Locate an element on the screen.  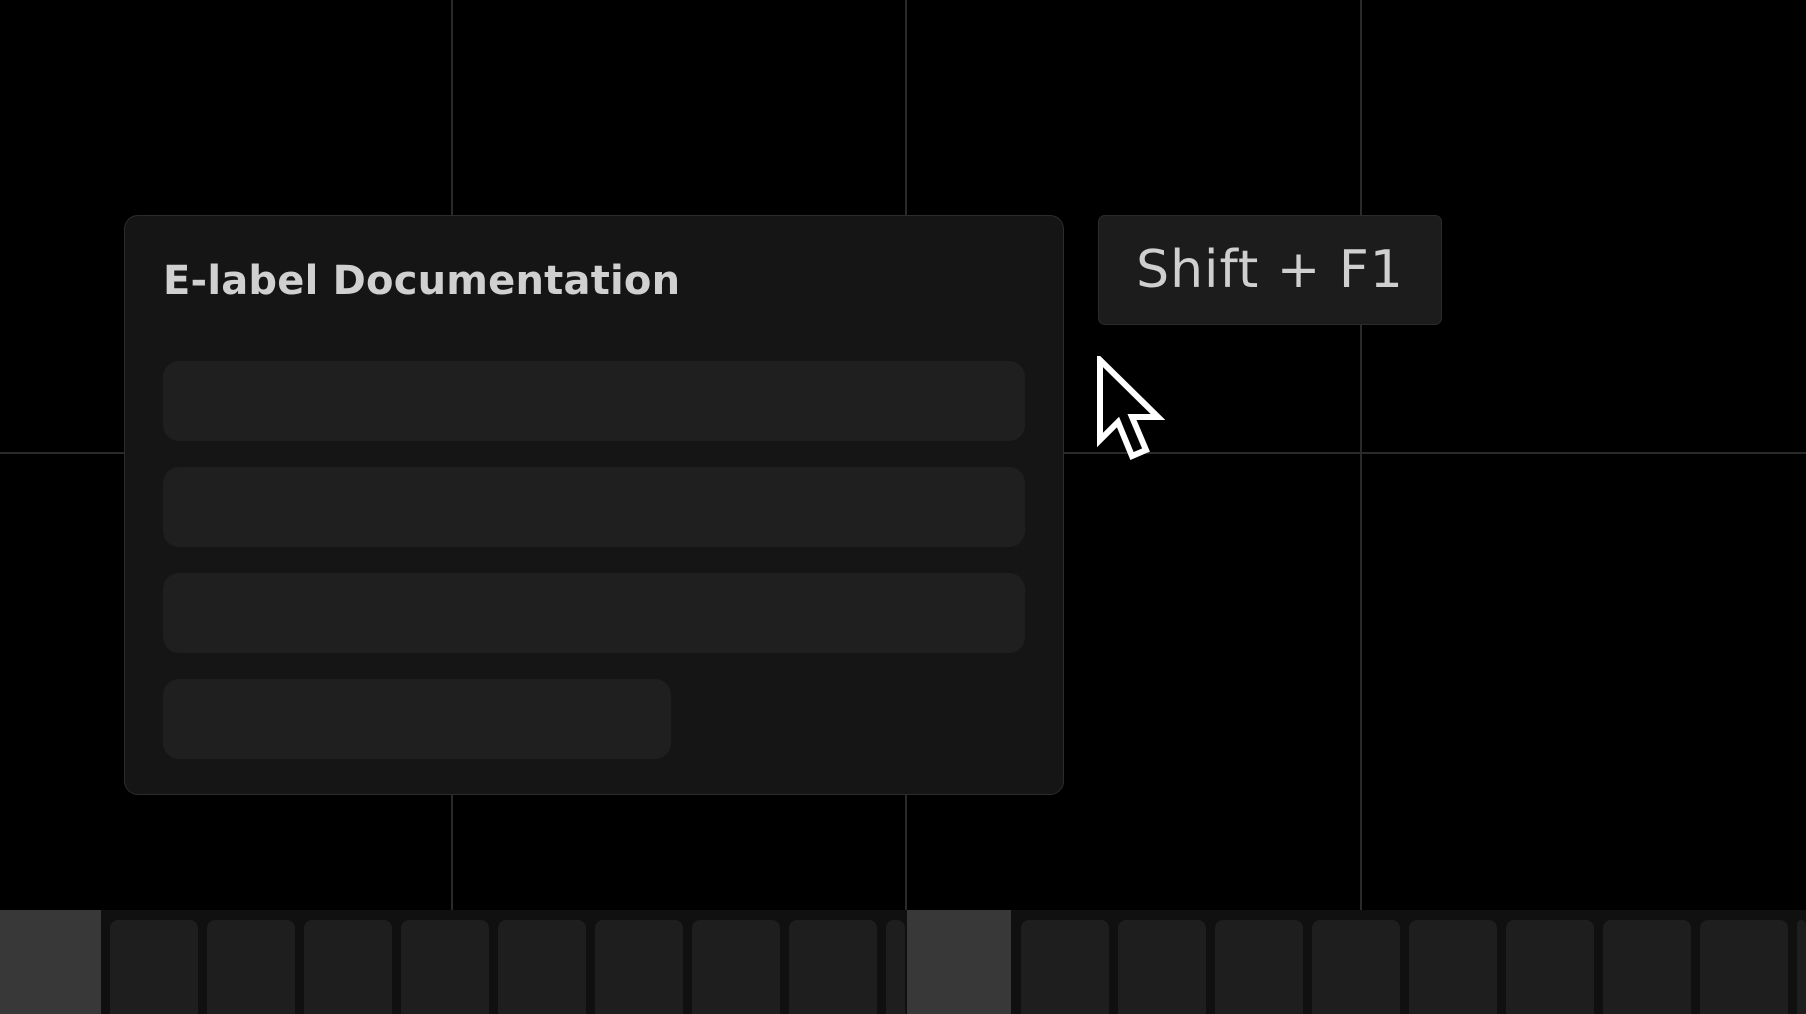
keyboard-shortcut-badge: Shift + F1 is located at coordinates (1270, 270).